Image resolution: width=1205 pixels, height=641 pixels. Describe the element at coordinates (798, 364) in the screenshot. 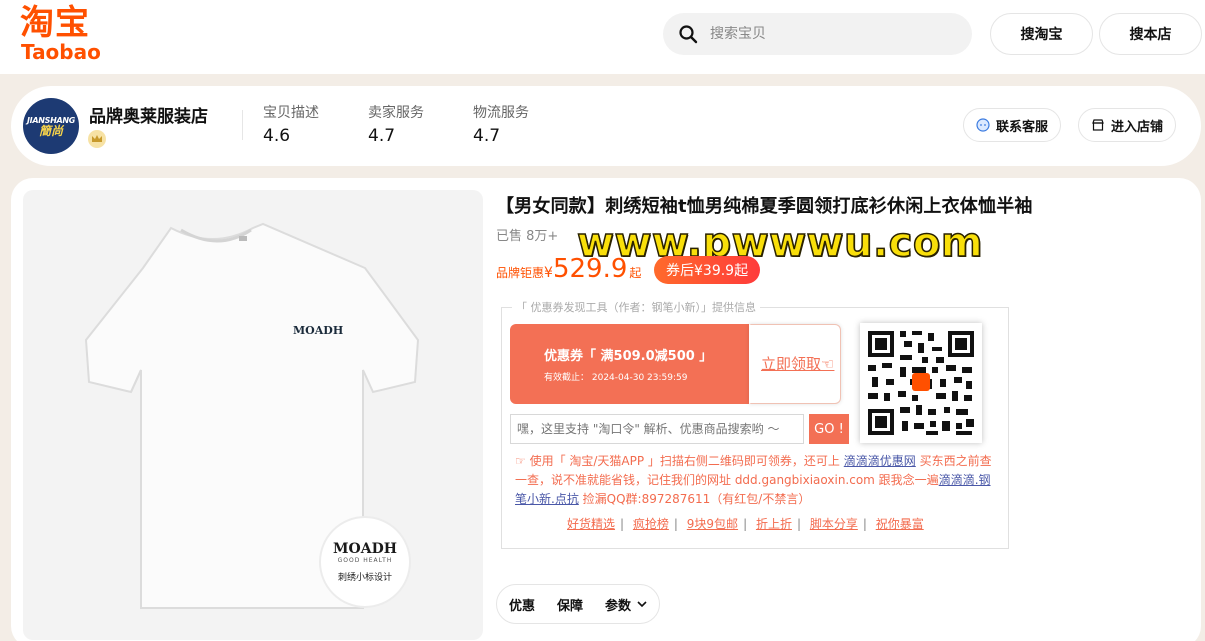

I see `claim-label: 立即领取☜` at that location.